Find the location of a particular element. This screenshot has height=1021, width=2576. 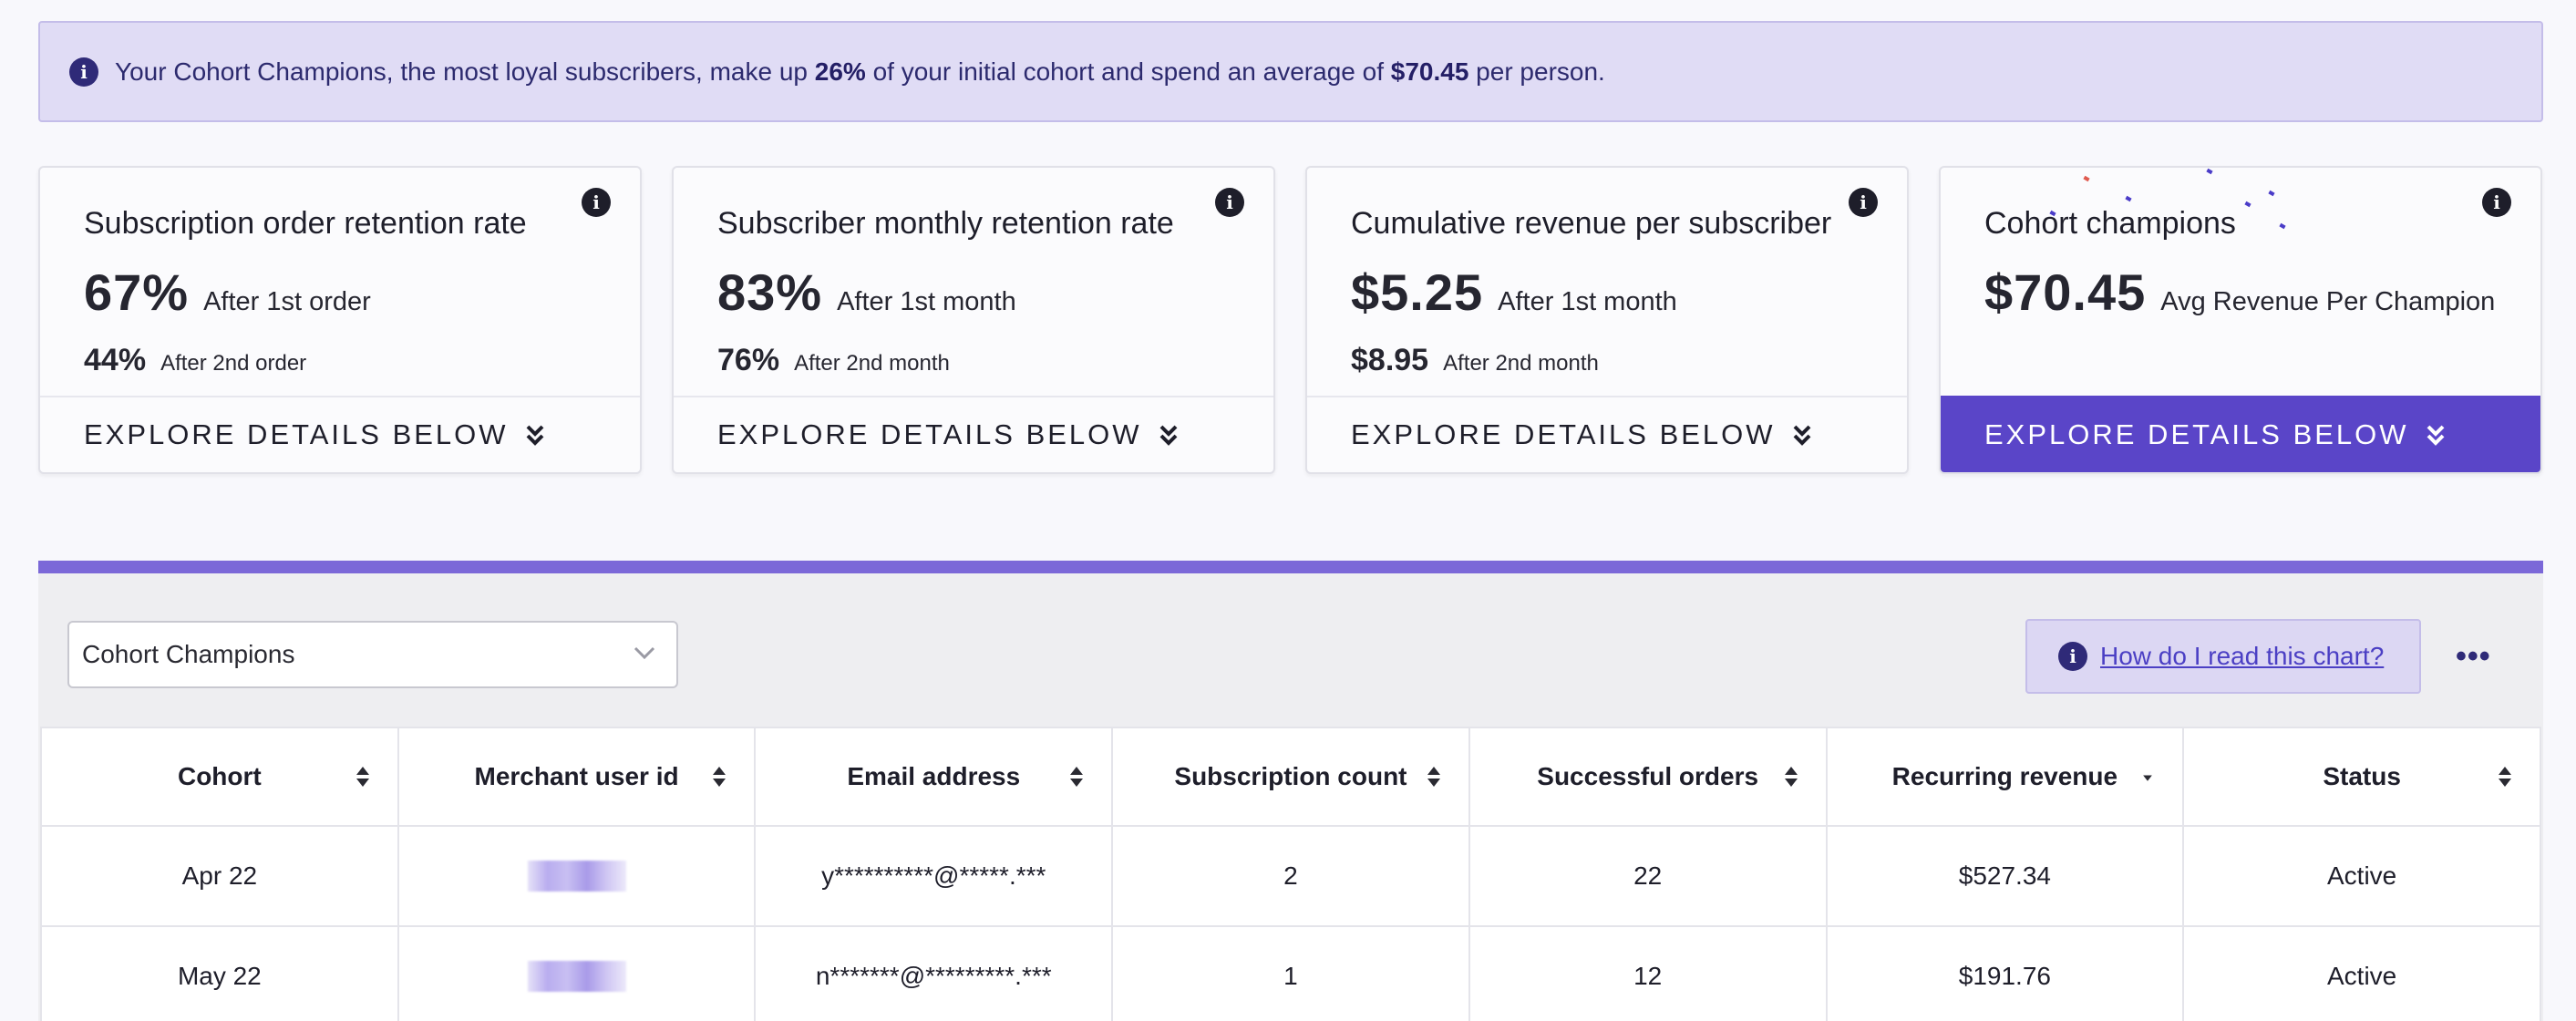

column-header-cohort: Cohort is located at coordinates (219, 777).